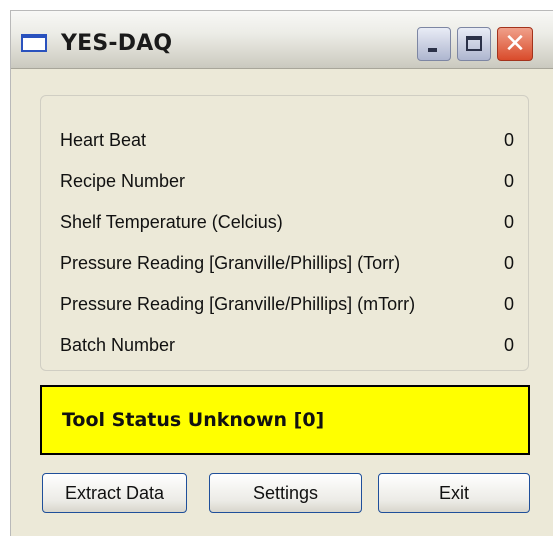 The width and height of the screenshot is (553, 536). Describe the element at coordinates (432, 50) in the screenshot. I see `minimize-icon` at that location.